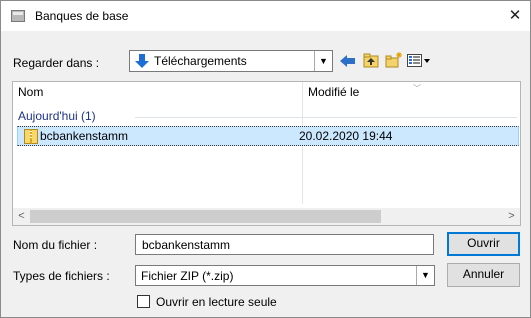 This screenshot has width=531, height=318. What do you see at coordinates (21, 216) in the screenshot?
I see `scroll-left-icon: <` at bounding box center [21, 216].